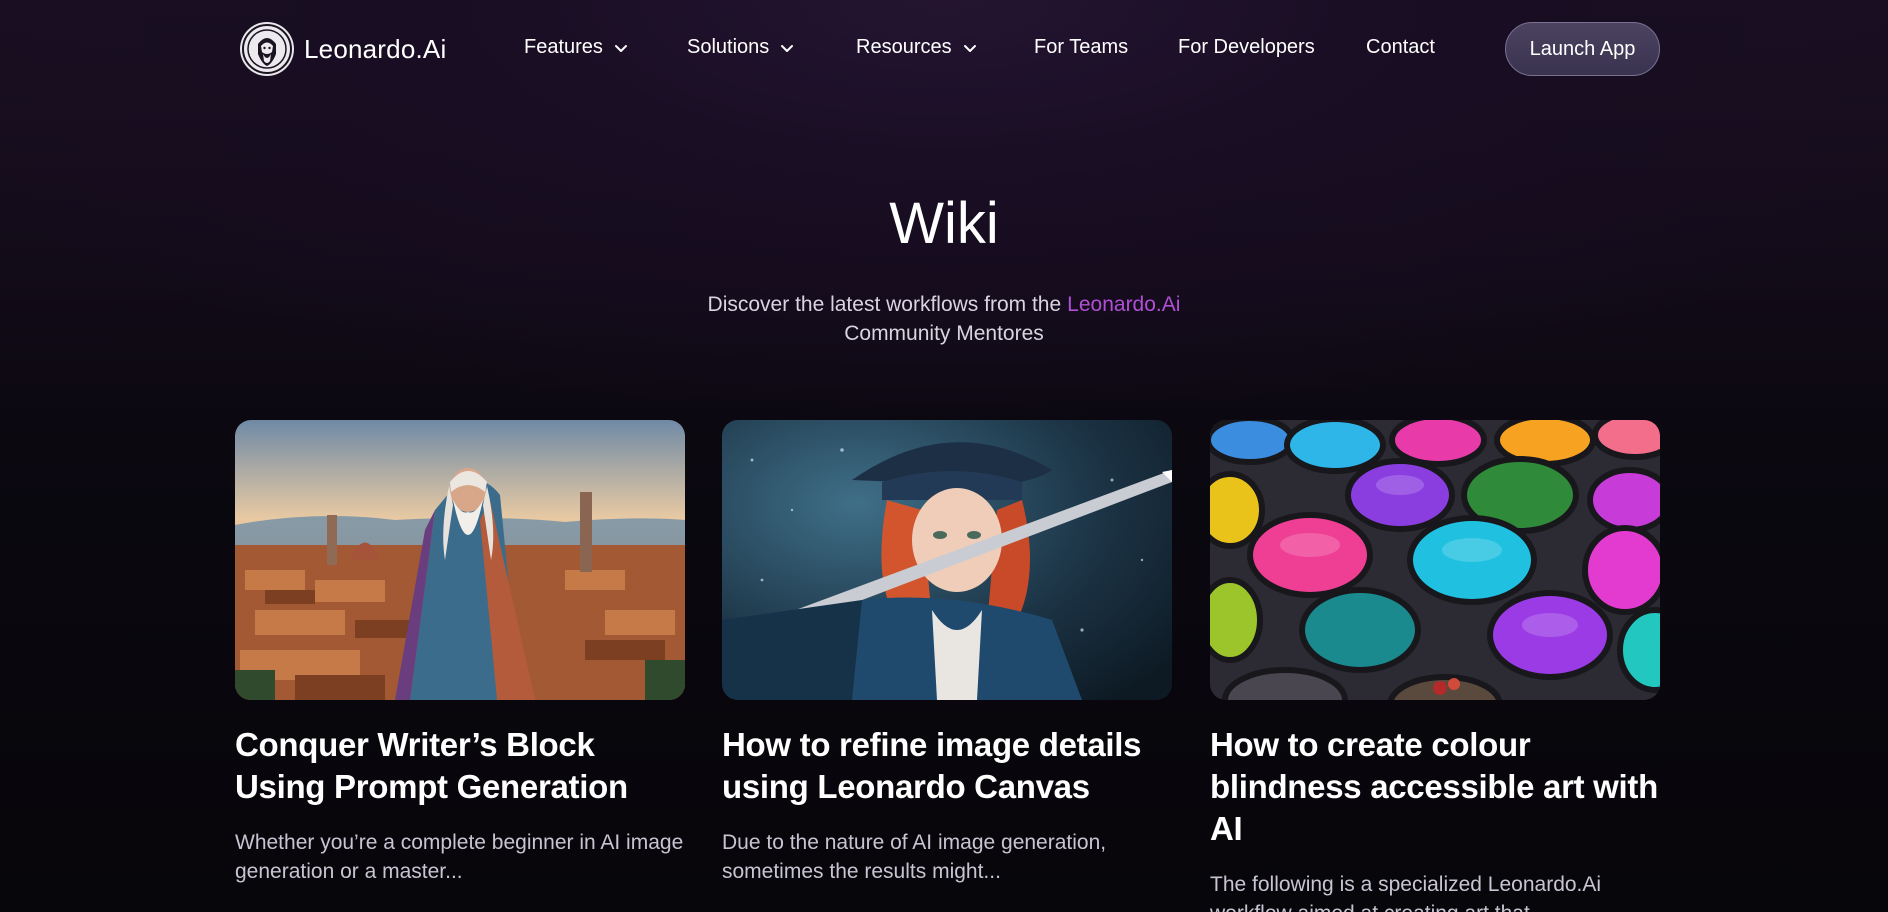  I want to click on nav-item-contact: Contact, so click(1400, 47).